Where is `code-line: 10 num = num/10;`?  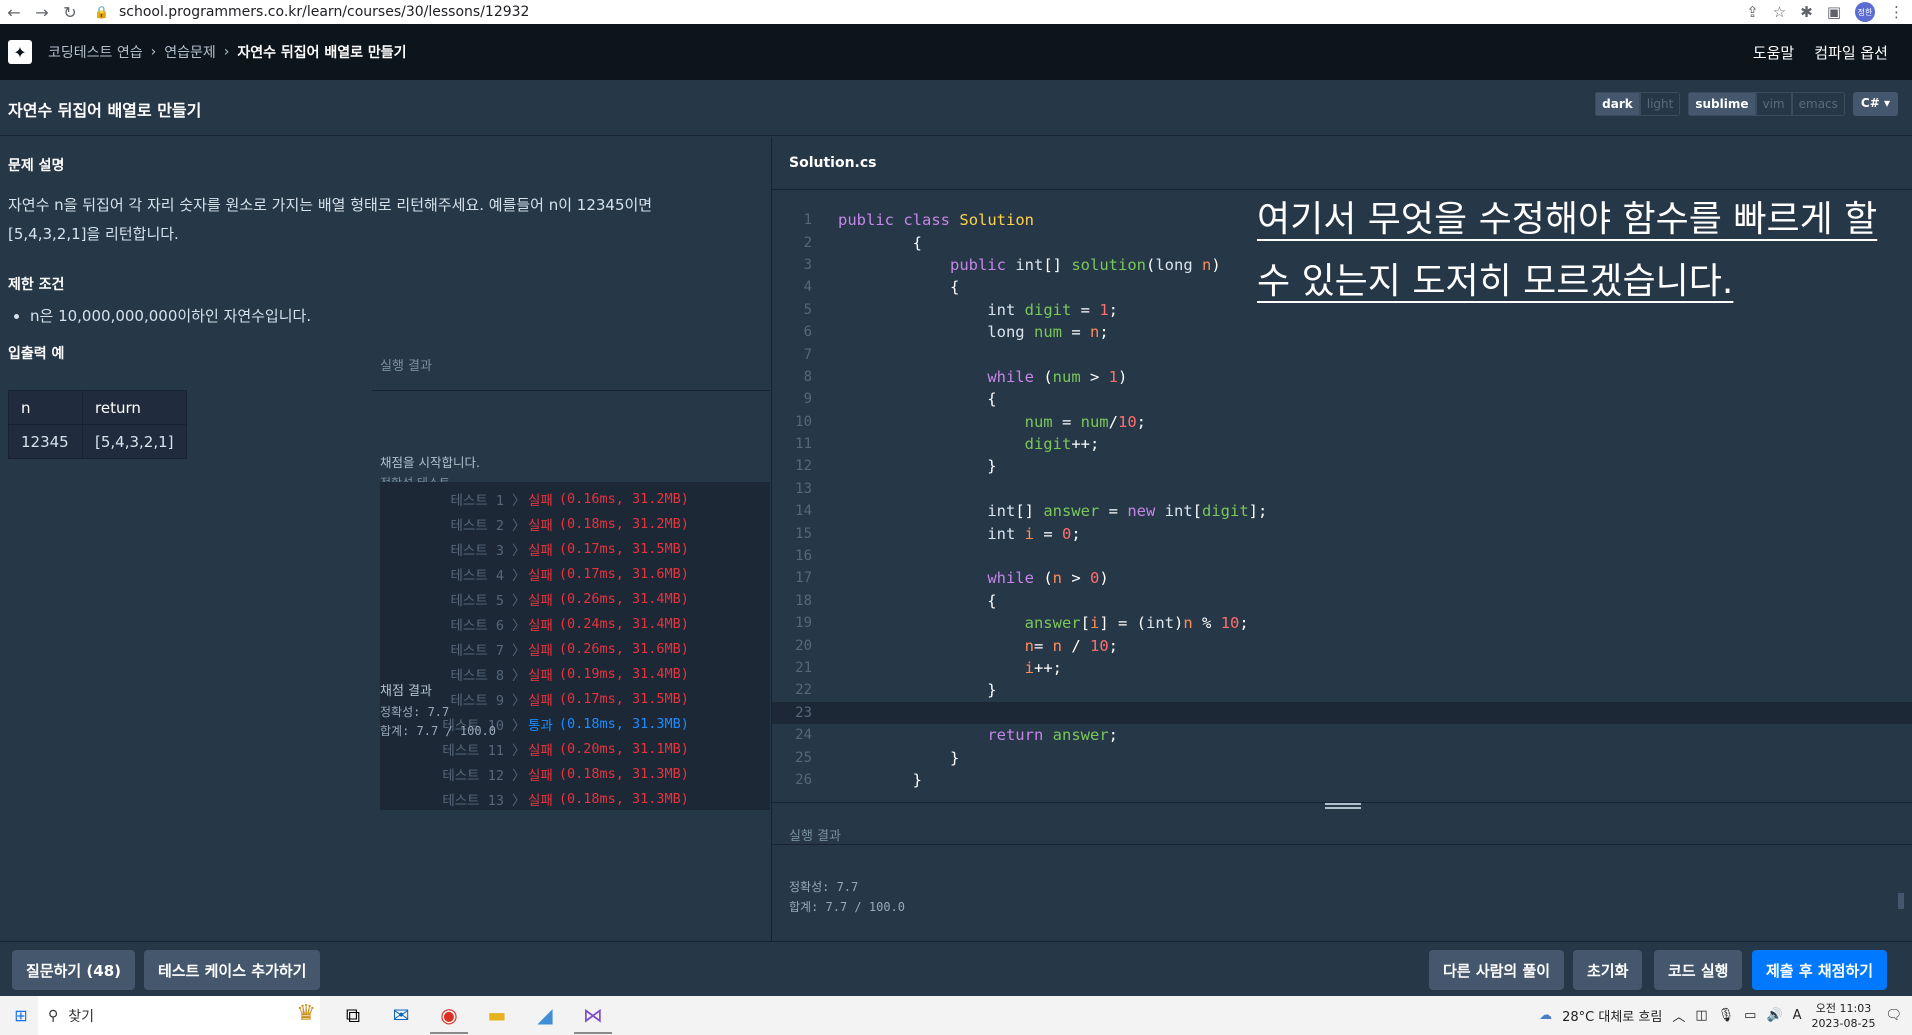 code-line: 10 num = num/10; is located at coordinates (1342, 422).